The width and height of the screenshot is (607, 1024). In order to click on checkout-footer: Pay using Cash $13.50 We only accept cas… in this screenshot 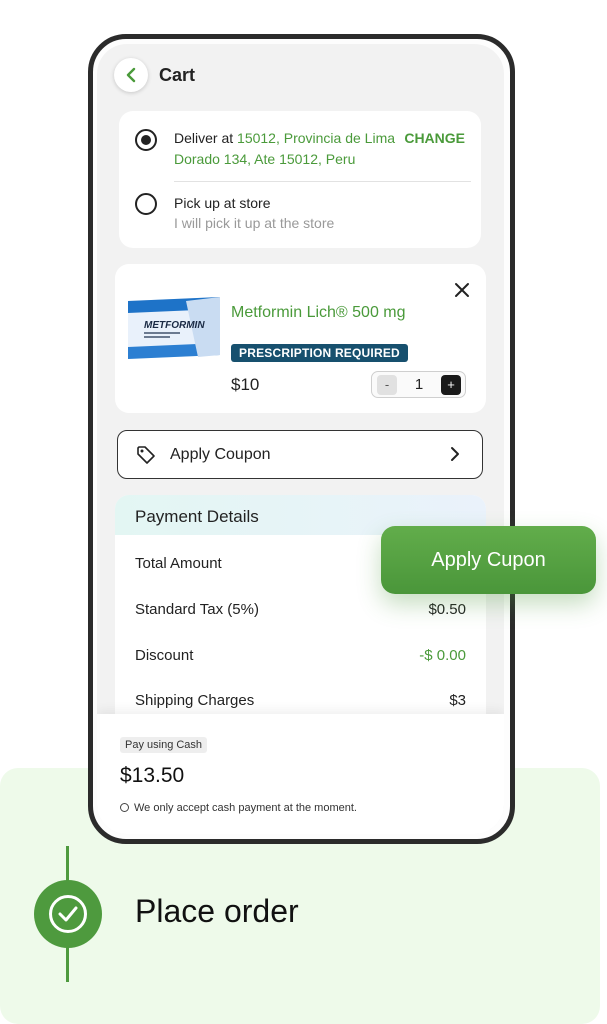, I will do `click(300, 774)`.